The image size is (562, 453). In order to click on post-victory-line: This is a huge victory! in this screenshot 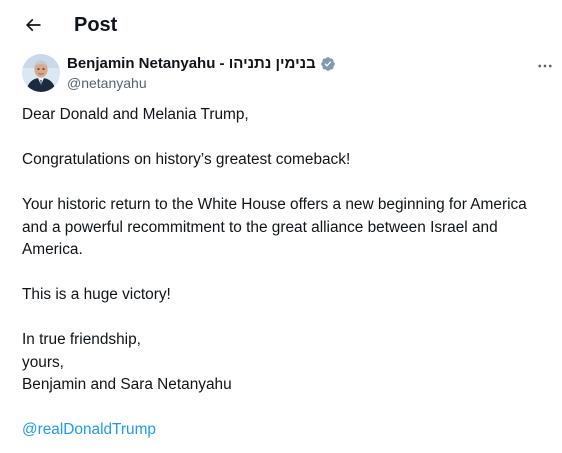, I will do `click(96, 294)`.